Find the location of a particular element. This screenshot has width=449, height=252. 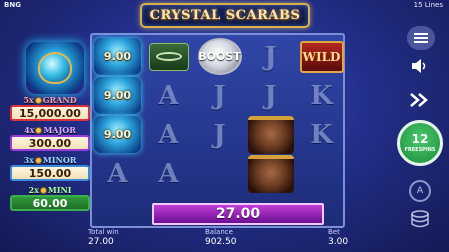

coins-button is located at coordinates (420, 219).